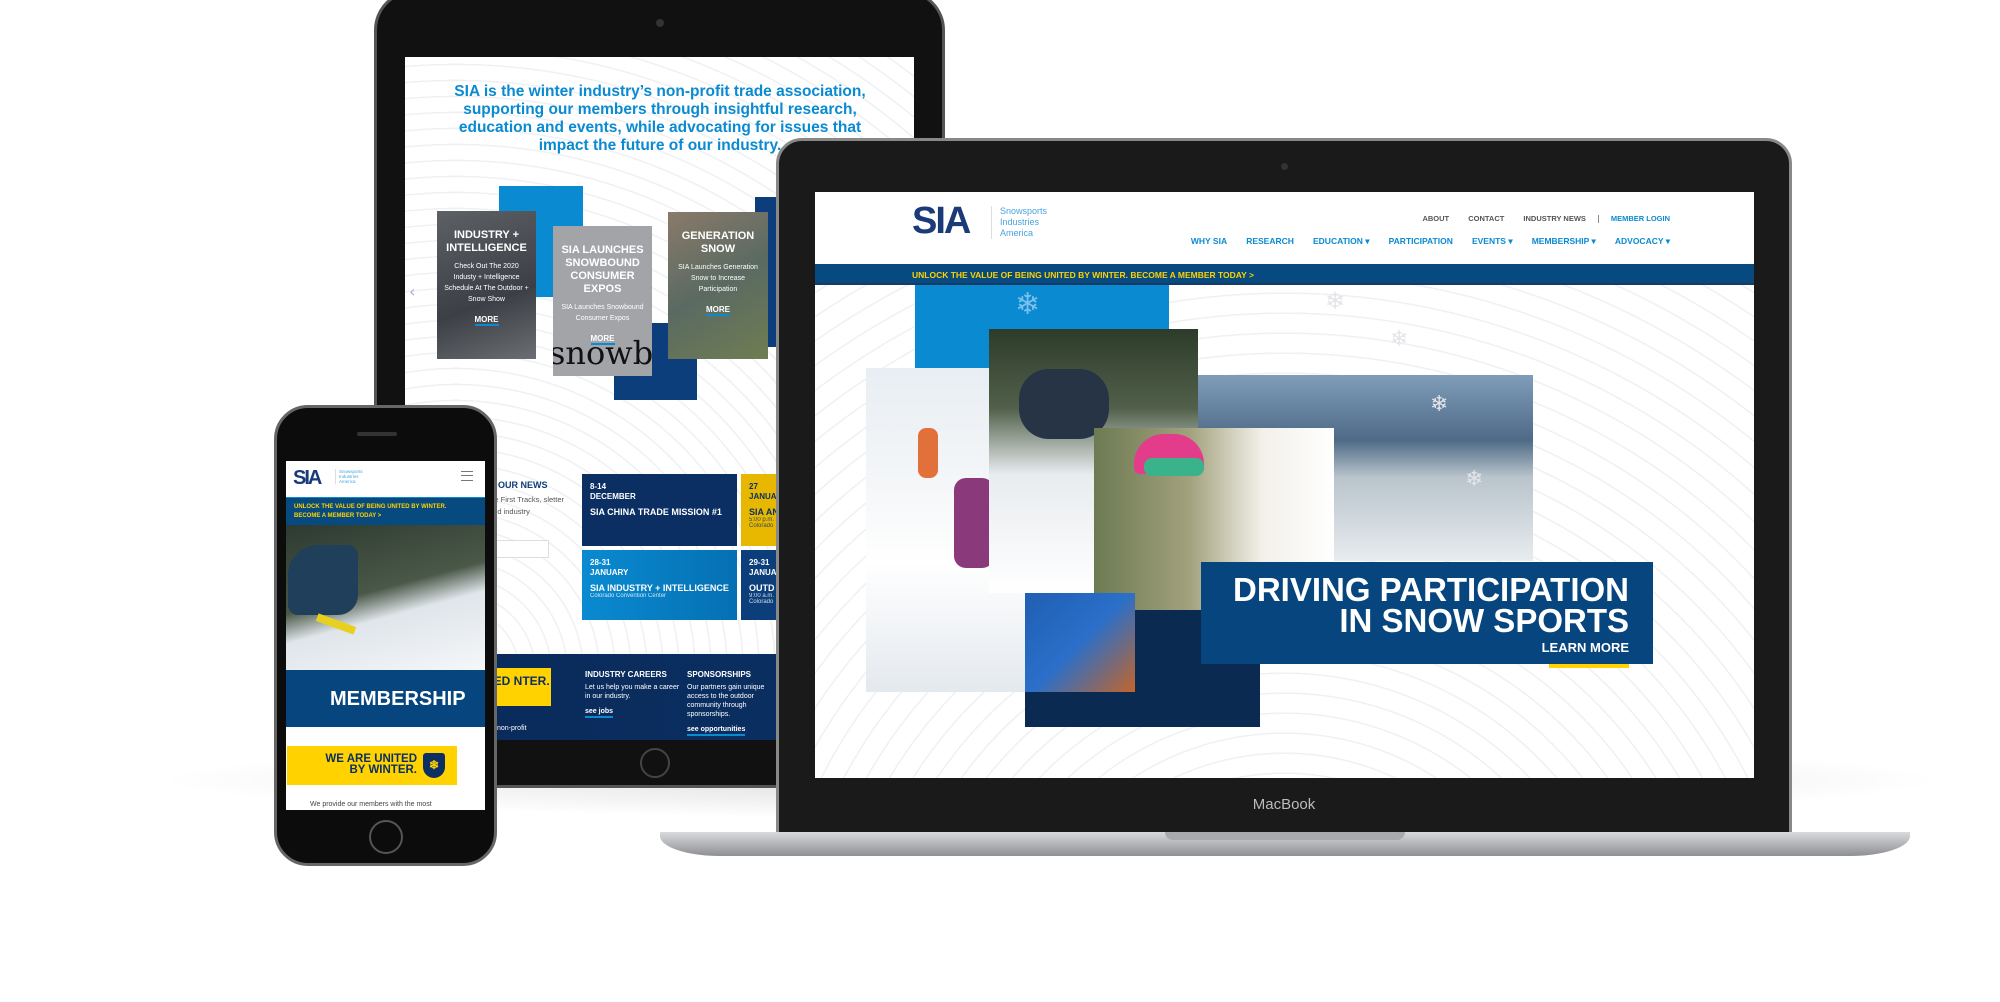 This screenshot has height=1002, width=2000. What do you see at coordinates (385, 698) in the screenshot?
I see `membership-heading: MEMBERSHIP` at bounding box center [385, 698].